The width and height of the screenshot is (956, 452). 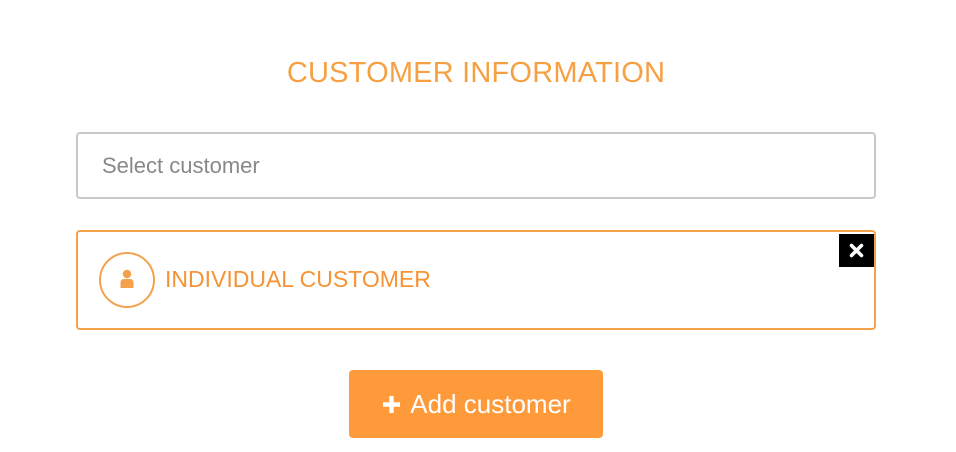 What do you see at coordinates (476, 73) in the screenshot?
I see `page-title: CUSTOMER INFORMATION` at bounding box center [476, 73].